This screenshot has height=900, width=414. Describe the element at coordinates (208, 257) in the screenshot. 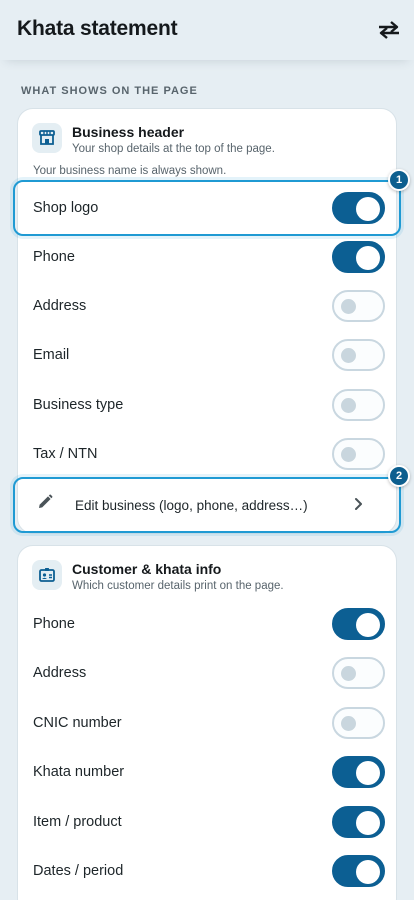

I see `row-phone: Phone` at that location.